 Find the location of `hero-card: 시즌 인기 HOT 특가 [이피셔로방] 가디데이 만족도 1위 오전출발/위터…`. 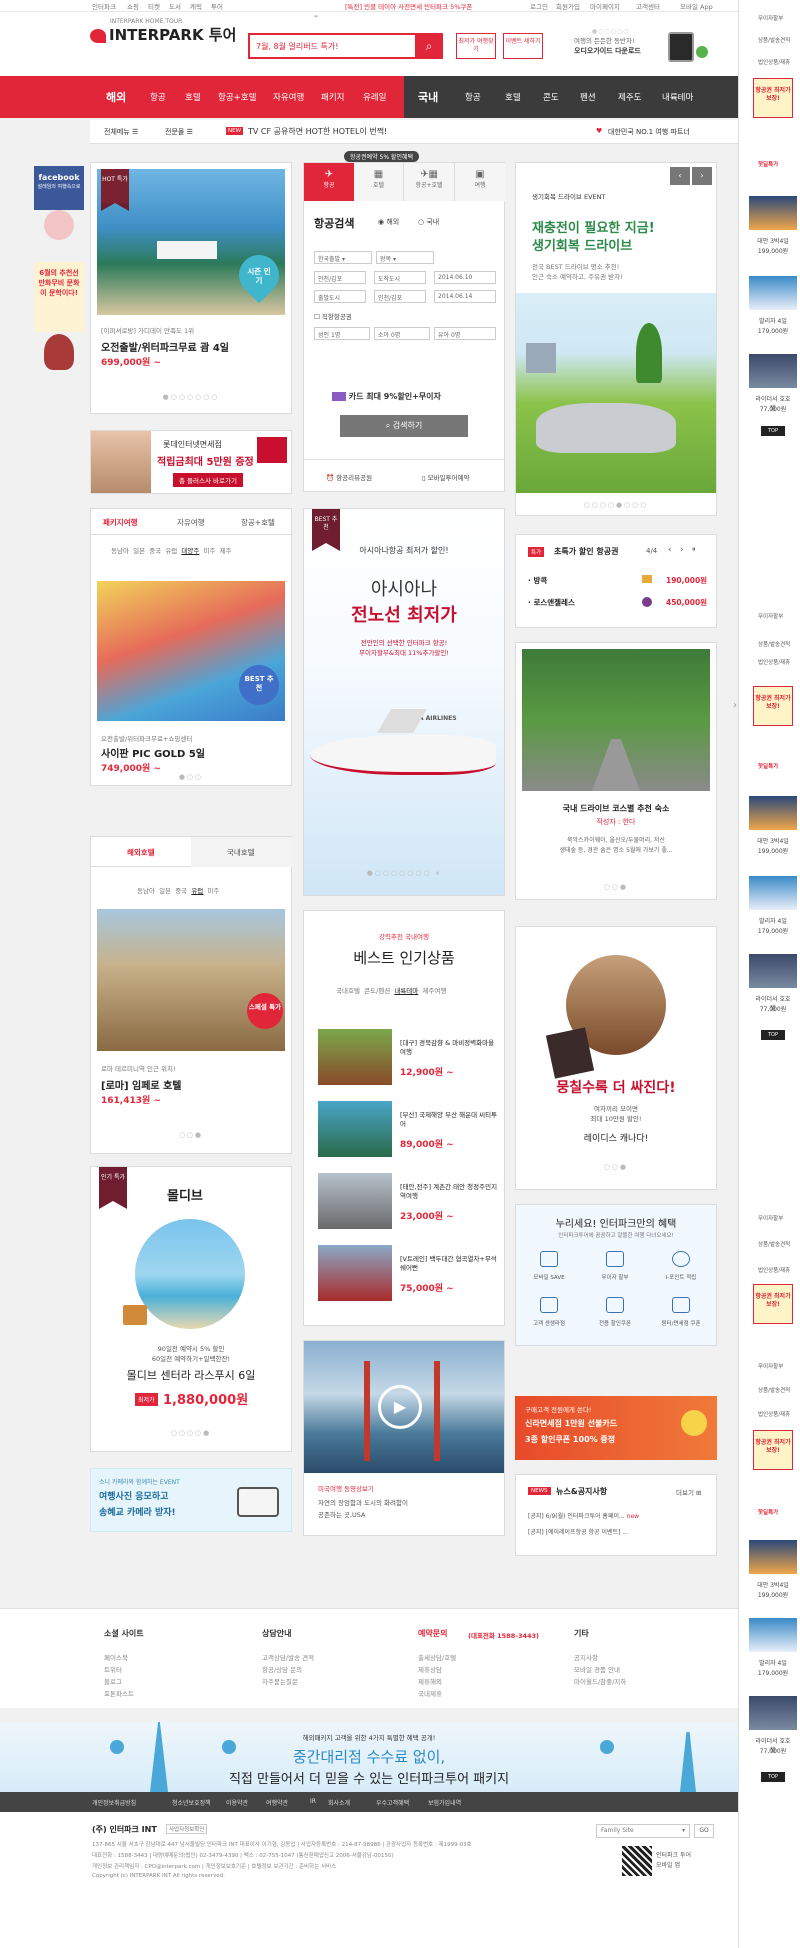

hero-card: 시즌 인기 HOT 특가 [이피셔로방] 가디데이 만족도 1위 오전출발/위터… is located at coordinates (191, 288).